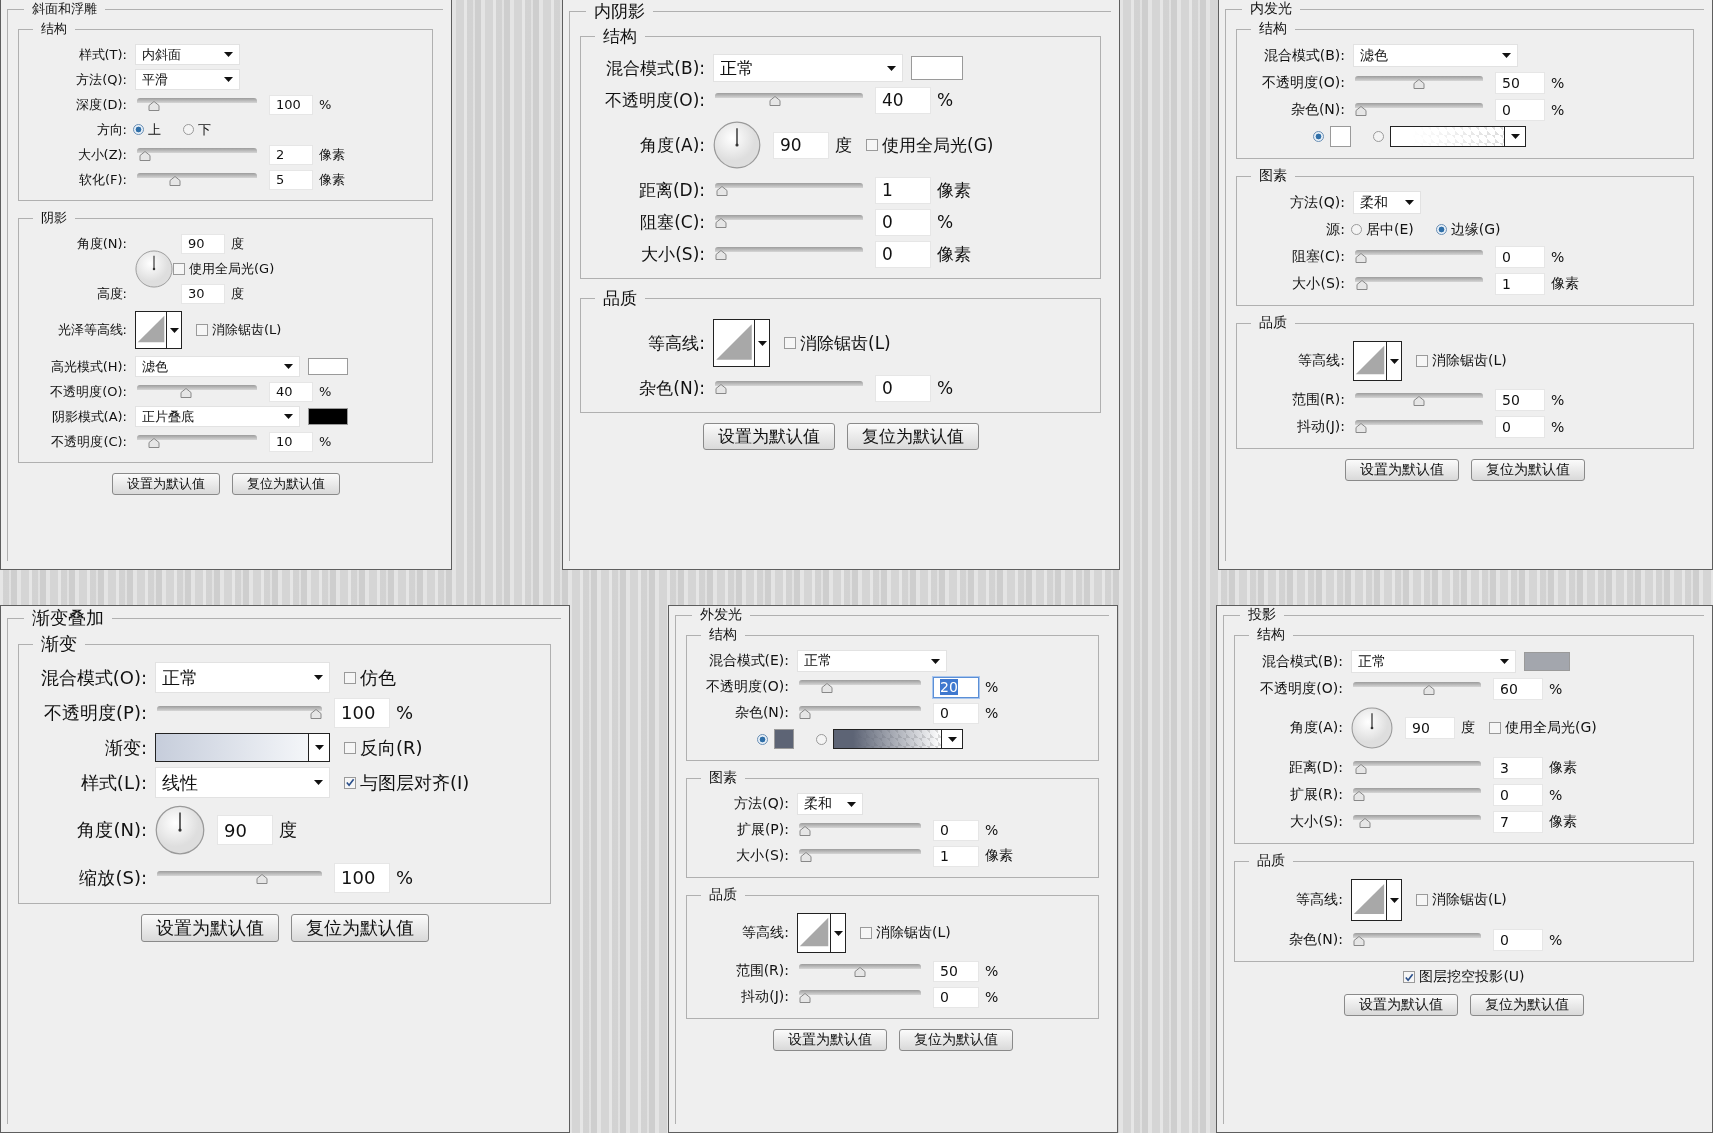 The width and height of the screenshot is (1713, 1133). What do you see at coordinates (378, 677) in the screenshot?
I see `checkbox-label: 仿色` at bounding box center [378, 677].